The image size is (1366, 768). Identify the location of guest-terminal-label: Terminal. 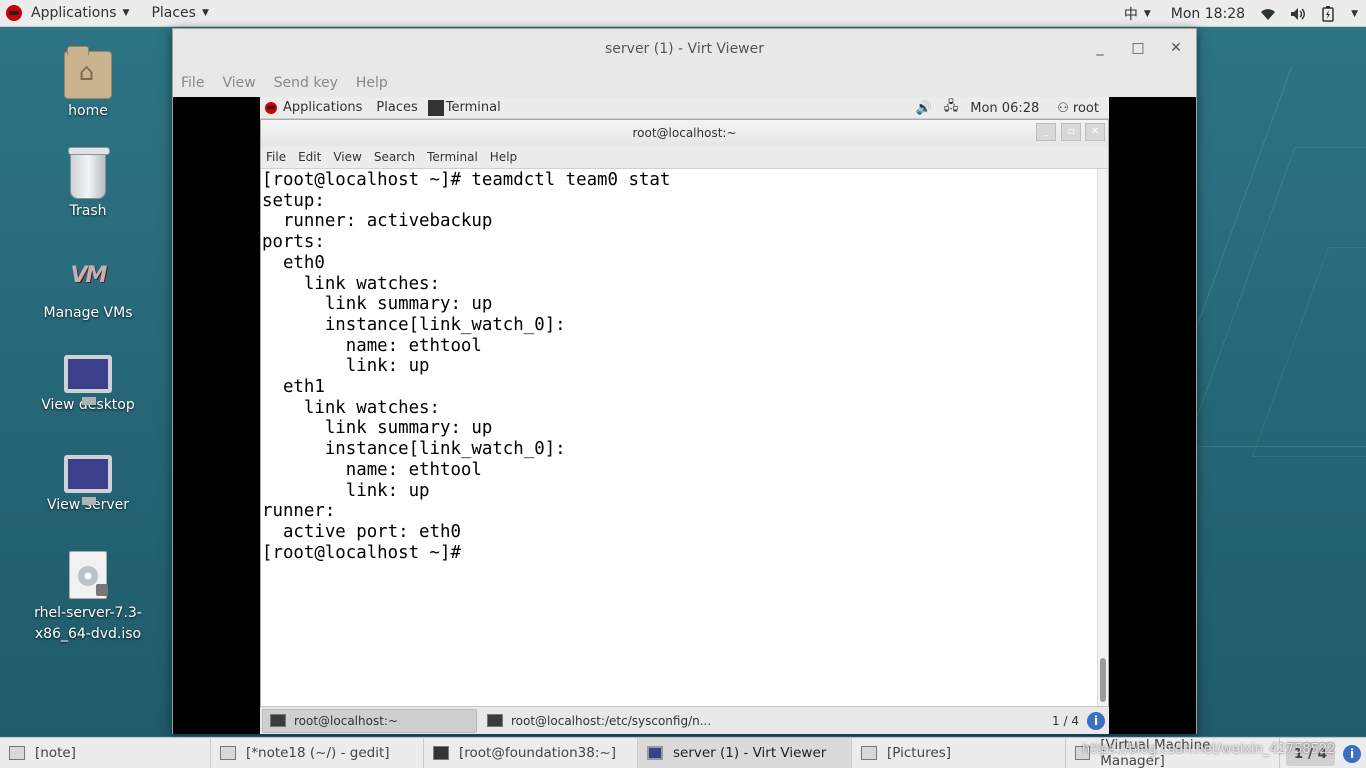
(473, 107).